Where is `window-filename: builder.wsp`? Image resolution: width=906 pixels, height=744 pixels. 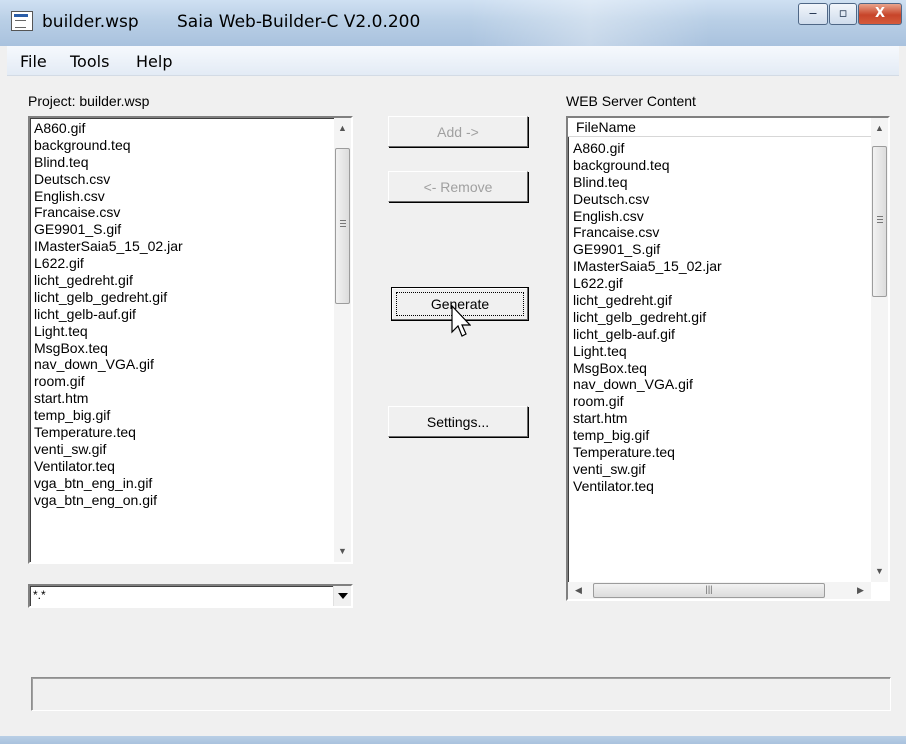
window-filename: builder.wsp is located at coordinates (90, 22).